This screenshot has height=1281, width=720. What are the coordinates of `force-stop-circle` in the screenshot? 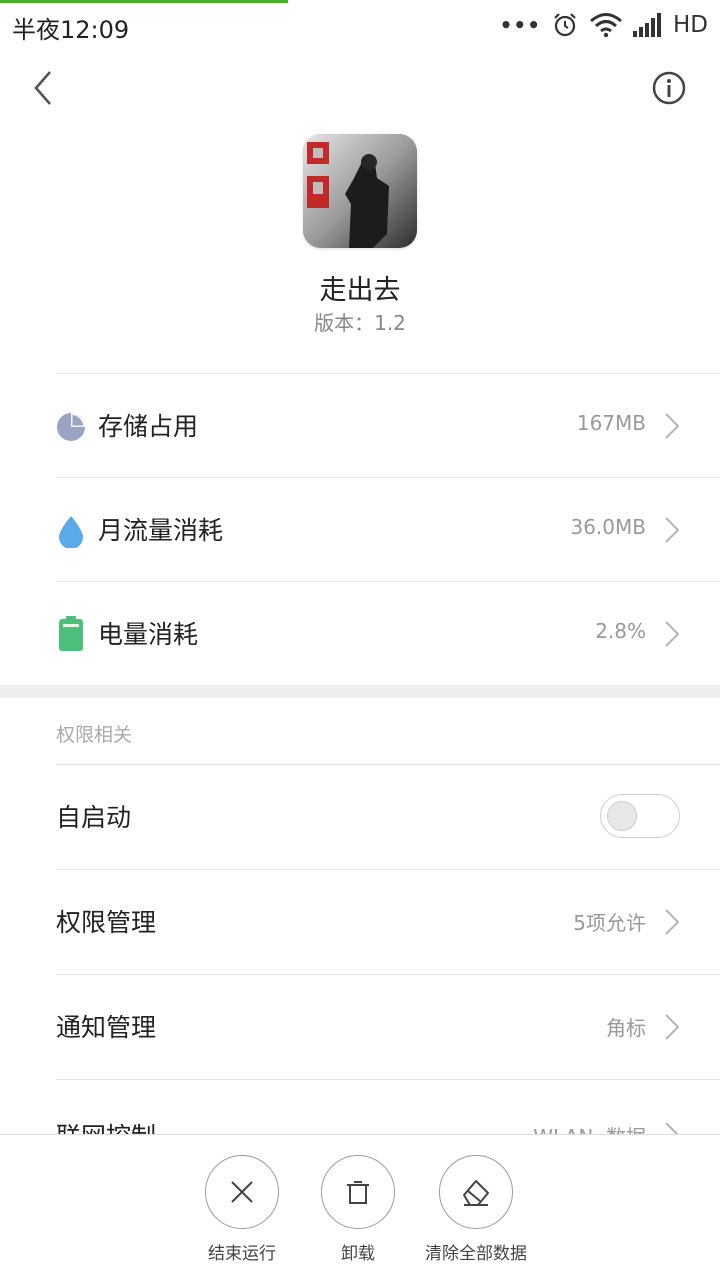 It's located at (242, 1192).